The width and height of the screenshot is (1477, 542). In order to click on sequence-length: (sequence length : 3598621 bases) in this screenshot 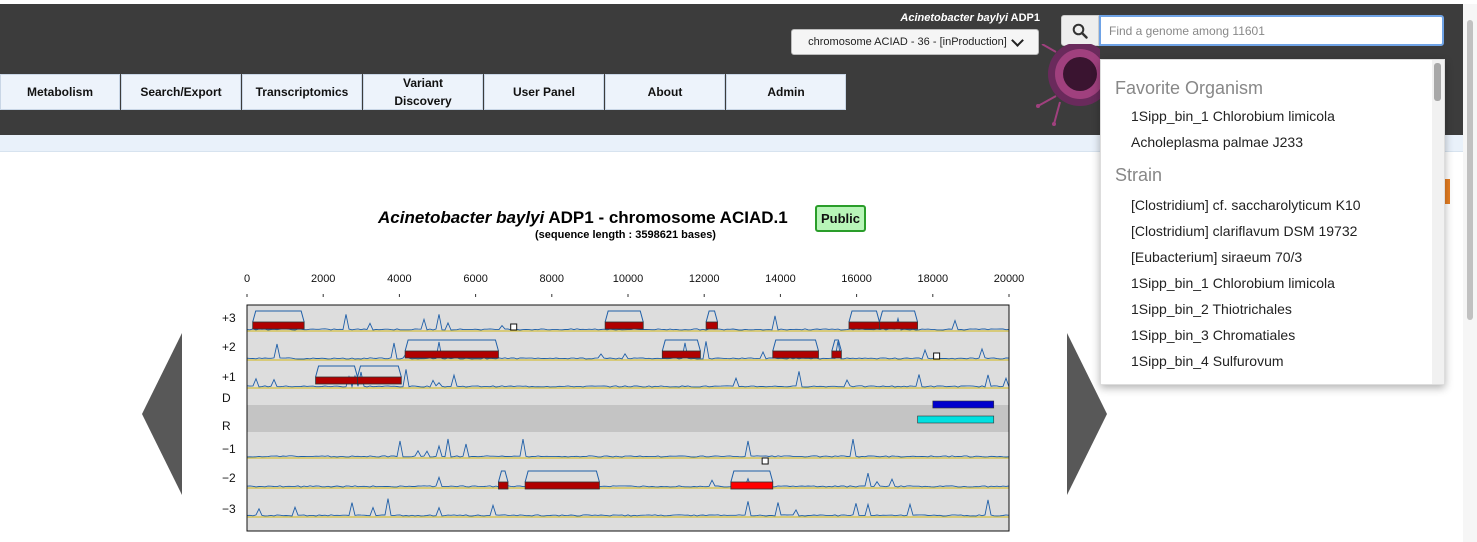, I will do `click(625, 235)`.